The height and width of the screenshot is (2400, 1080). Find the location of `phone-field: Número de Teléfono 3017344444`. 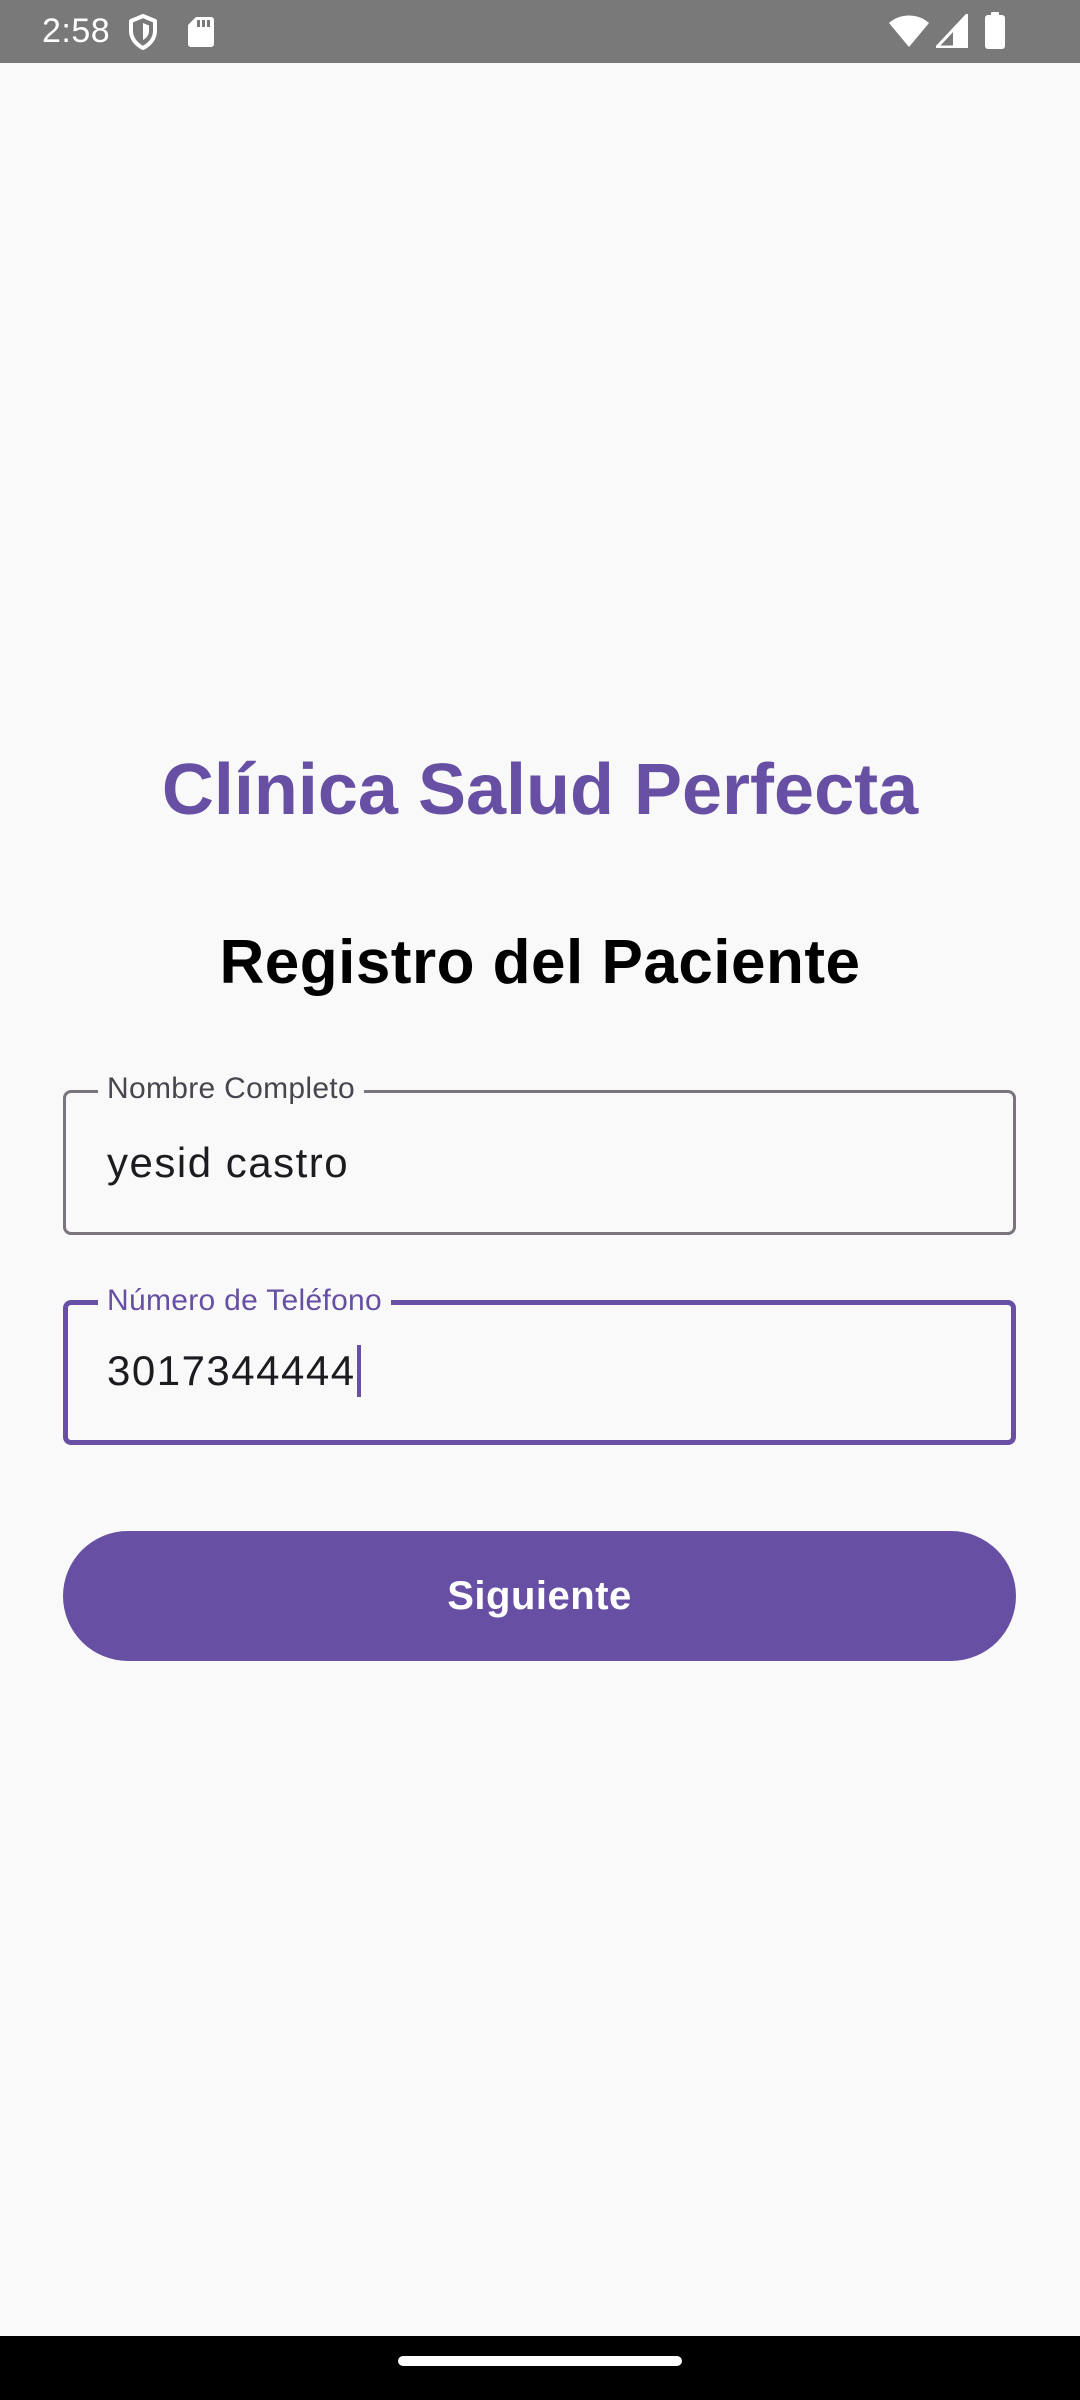

phone-field: Número de Teléfono 3017344444 is located at coordinates (539, 1364).